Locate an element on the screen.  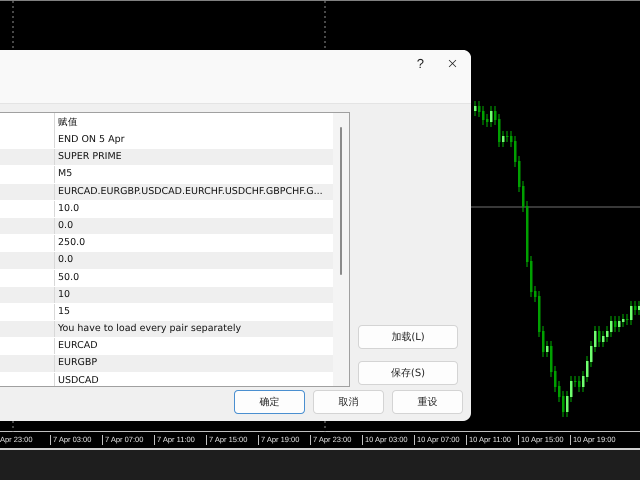
side-button: 加载(L) is located at coordinates (408, 337).